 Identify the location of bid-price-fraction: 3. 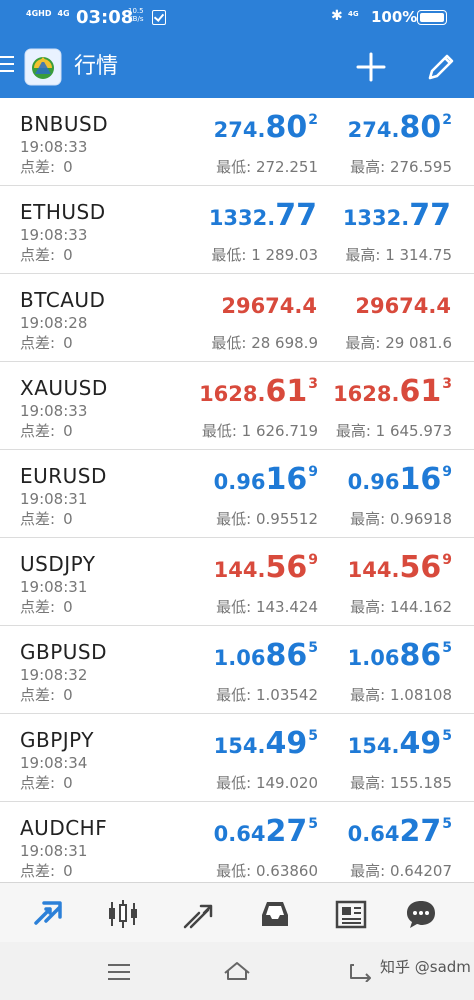
(313, 384).